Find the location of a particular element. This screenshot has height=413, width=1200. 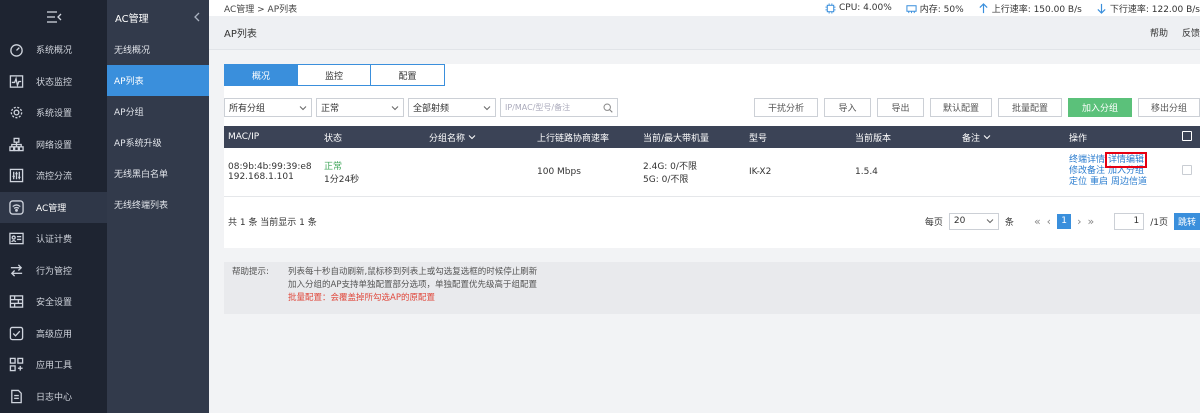

feedback-link: 反馈 is located at coordinates (1191, 32).